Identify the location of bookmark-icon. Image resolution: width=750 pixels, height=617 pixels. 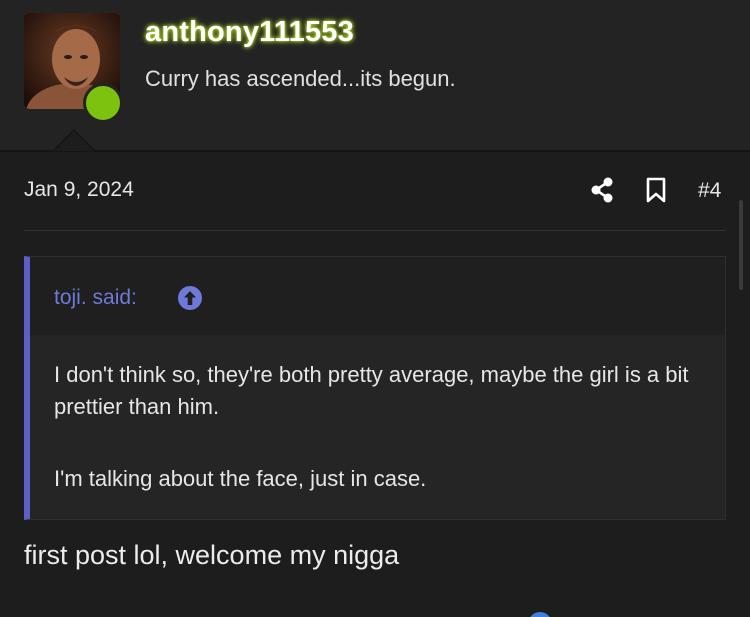
(656, 190).